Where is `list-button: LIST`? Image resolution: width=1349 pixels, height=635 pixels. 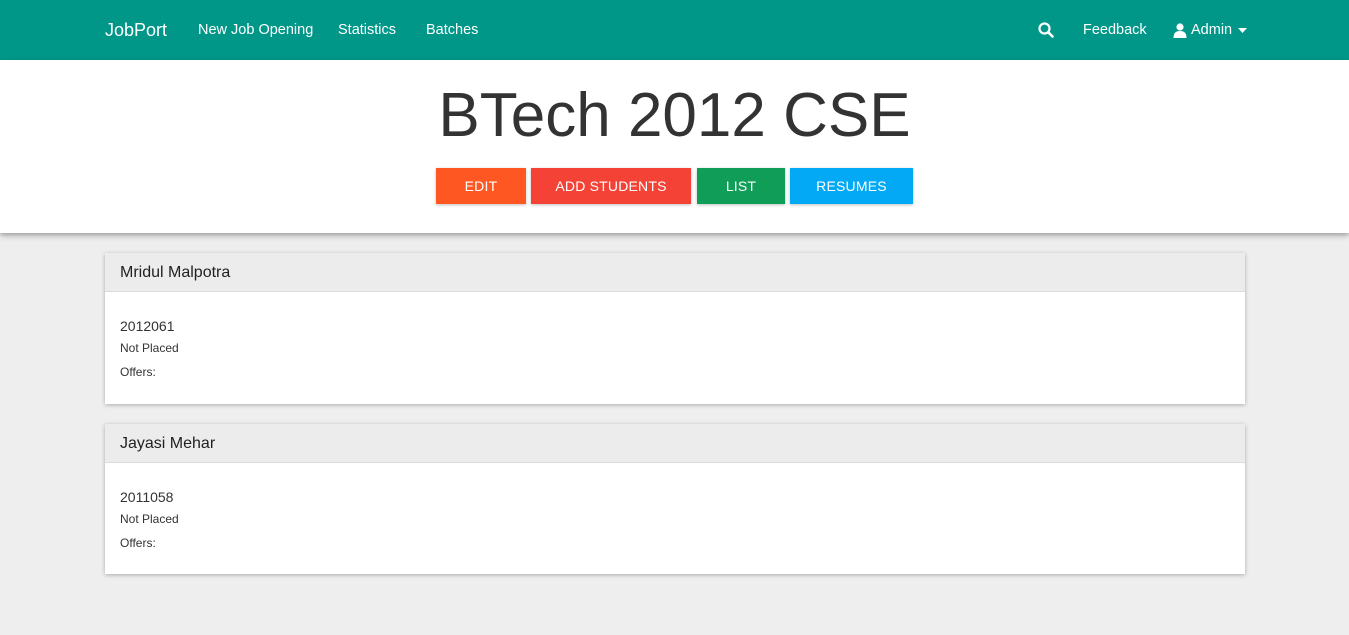 list-button: LIST is located at coordinates (741, 186).